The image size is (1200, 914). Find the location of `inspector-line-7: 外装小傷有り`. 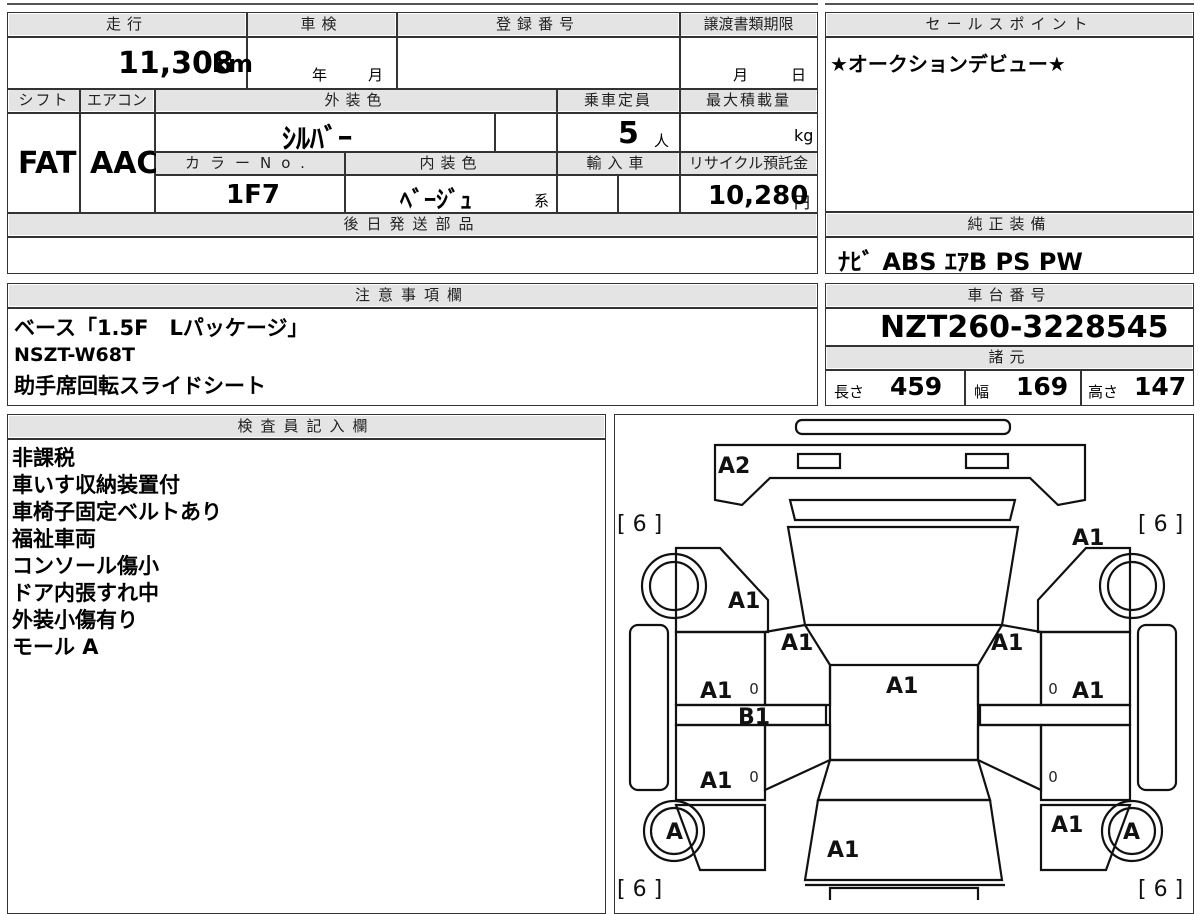

inspector-line-7: 外装小傷有り is located at coordinates (75, 620).